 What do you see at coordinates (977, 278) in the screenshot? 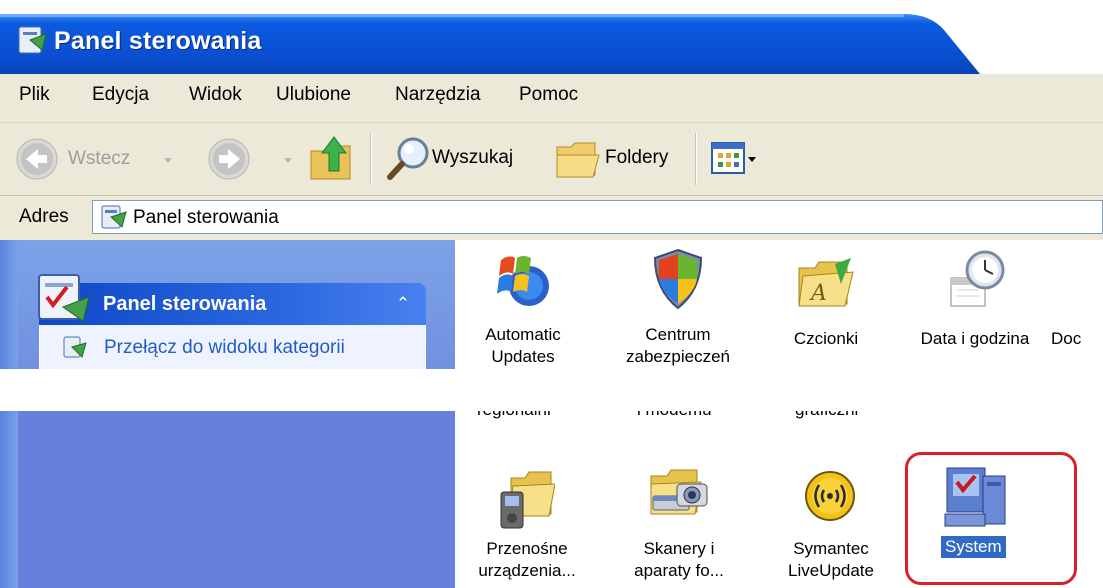
I see `date-time-icon` at bounding box center [977, 278].